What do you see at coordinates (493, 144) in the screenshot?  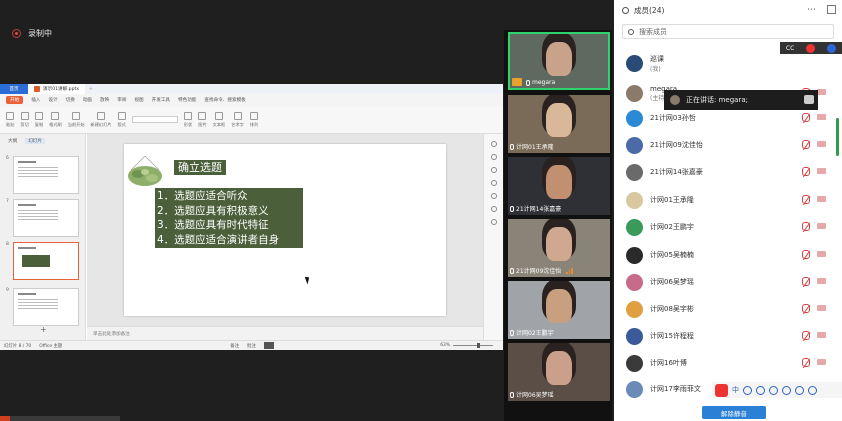 I see `property-icon` at bounding box center [493, 144].